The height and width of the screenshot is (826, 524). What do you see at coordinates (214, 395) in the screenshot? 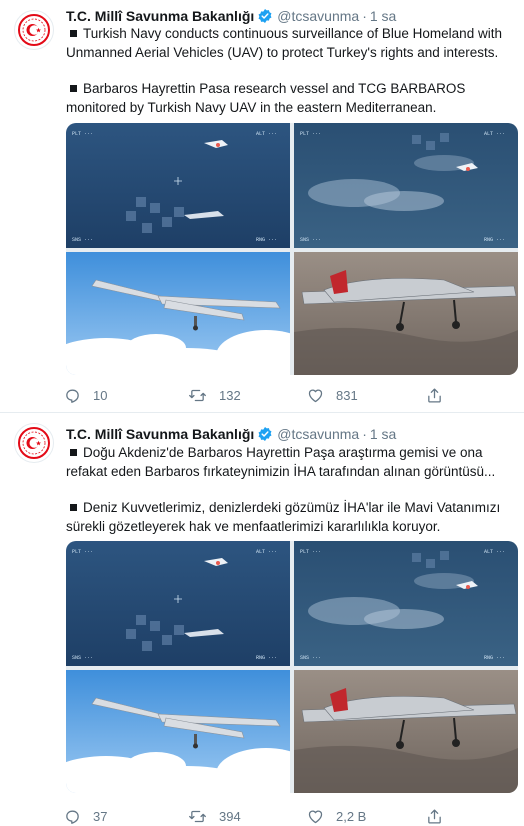
I see `retweet-button: 132` at bounding box center [214, 395].